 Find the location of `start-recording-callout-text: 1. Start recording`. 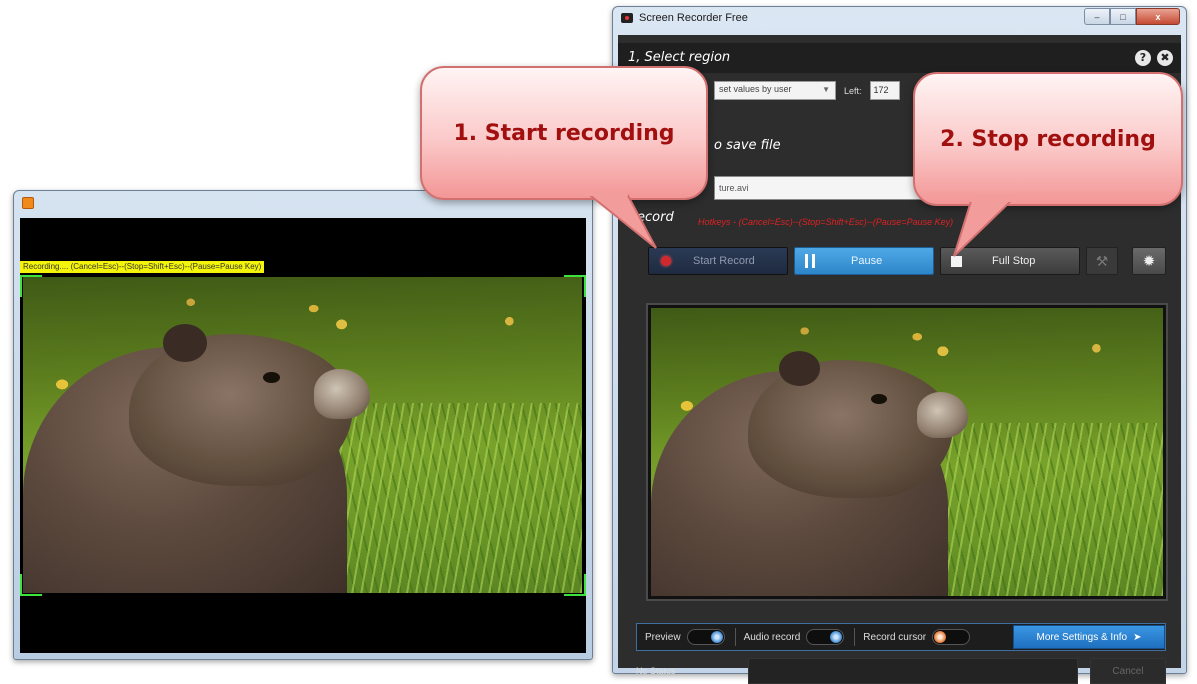

start-recording-callout-text: 1. Start recording is located at coordinates (564, 133).